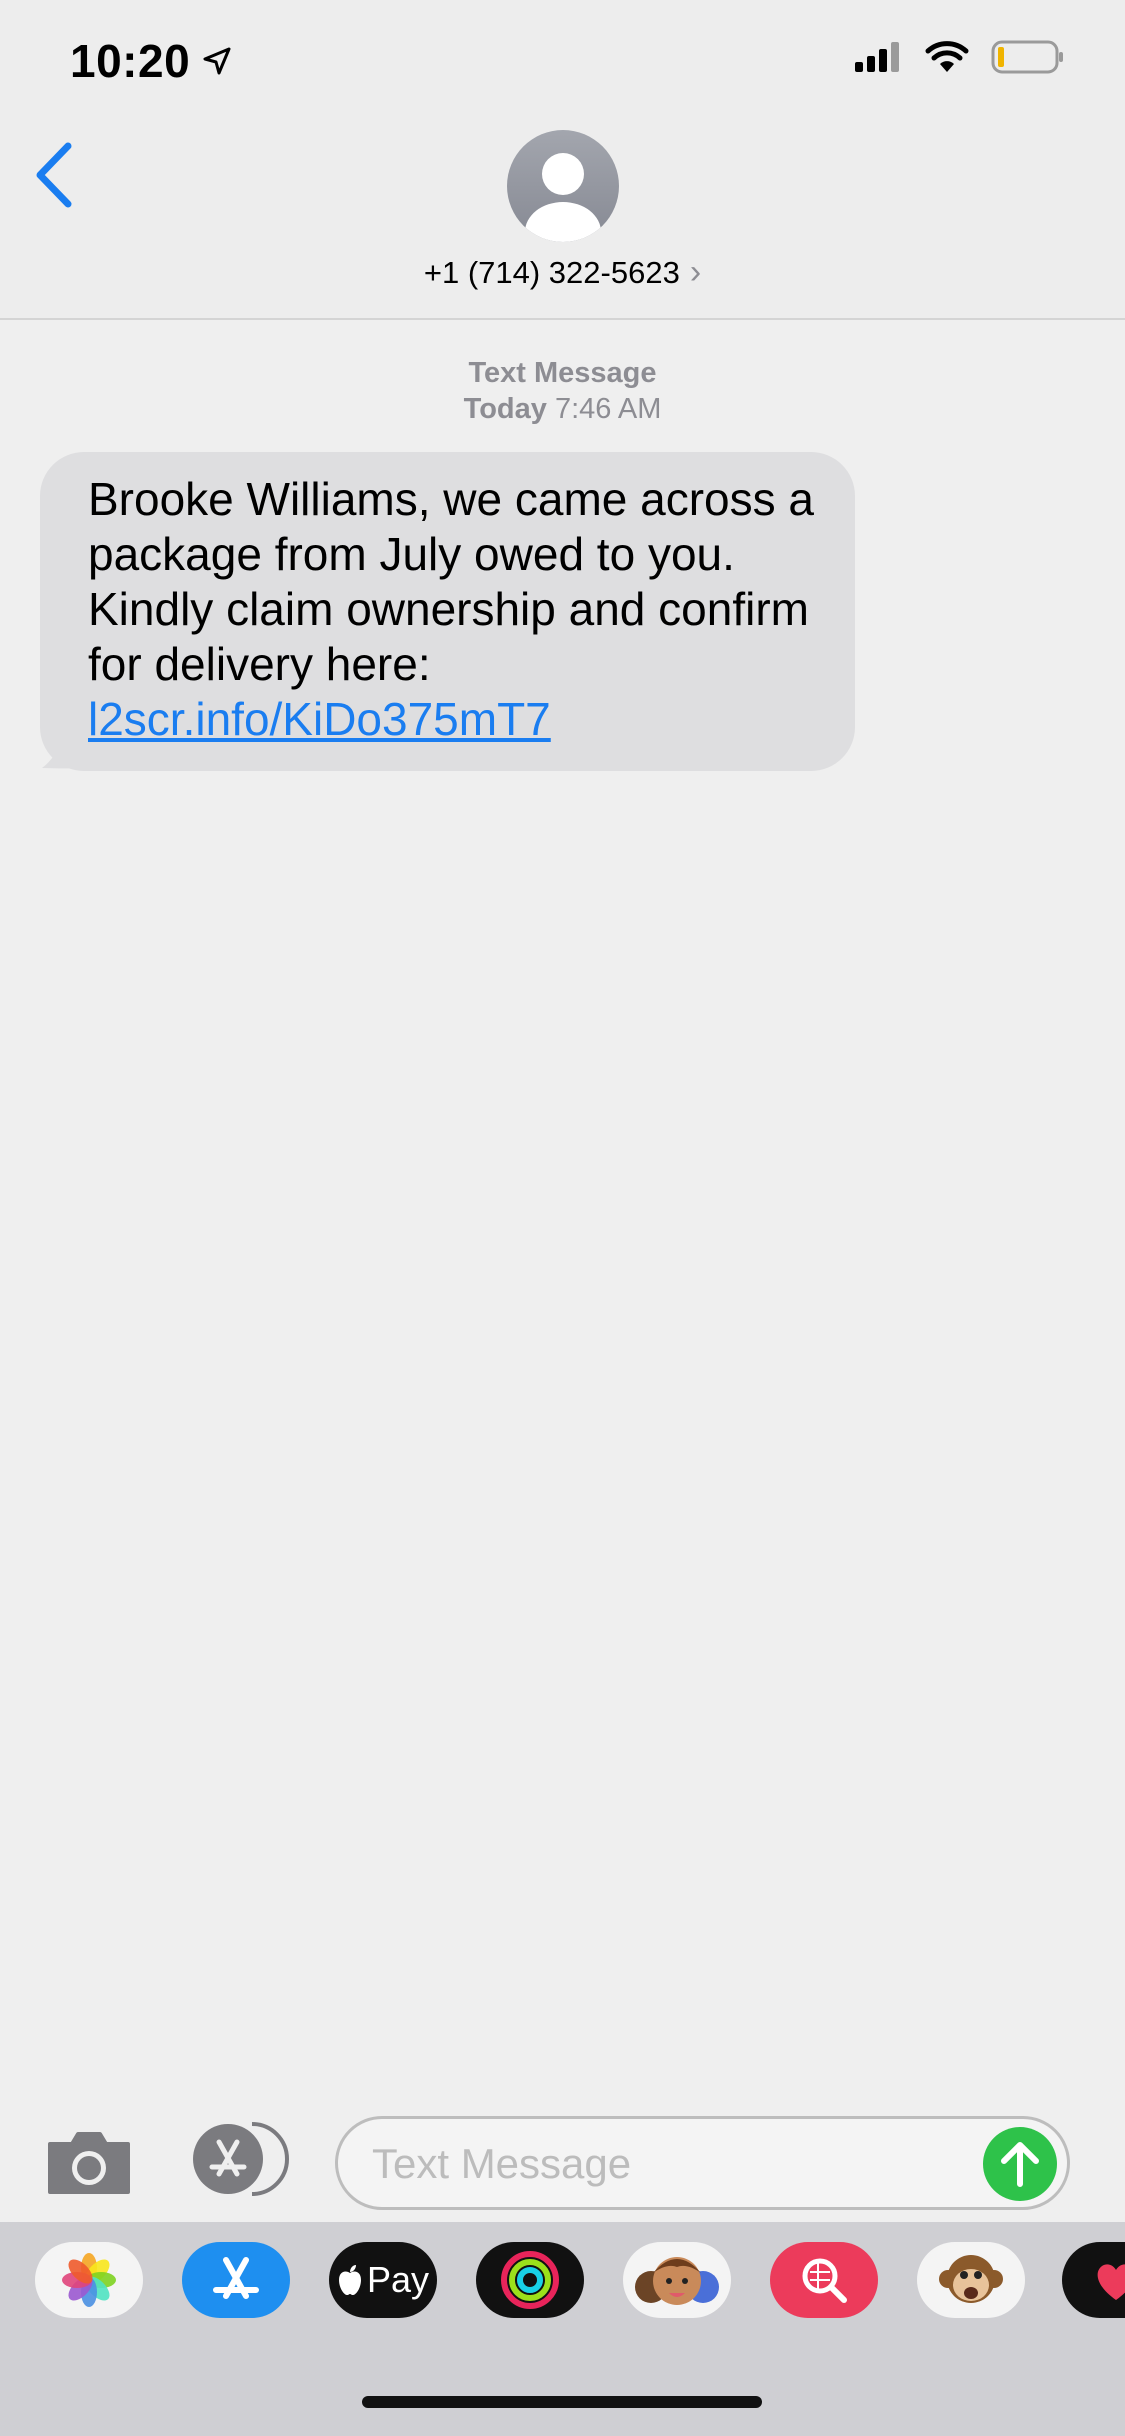 This screenshot has height=2436, width=1125. What do you see at coordinates (695, 272) in the screenshot?
I see `chevron-right-icon: ›` at bounding box center [695, 272].